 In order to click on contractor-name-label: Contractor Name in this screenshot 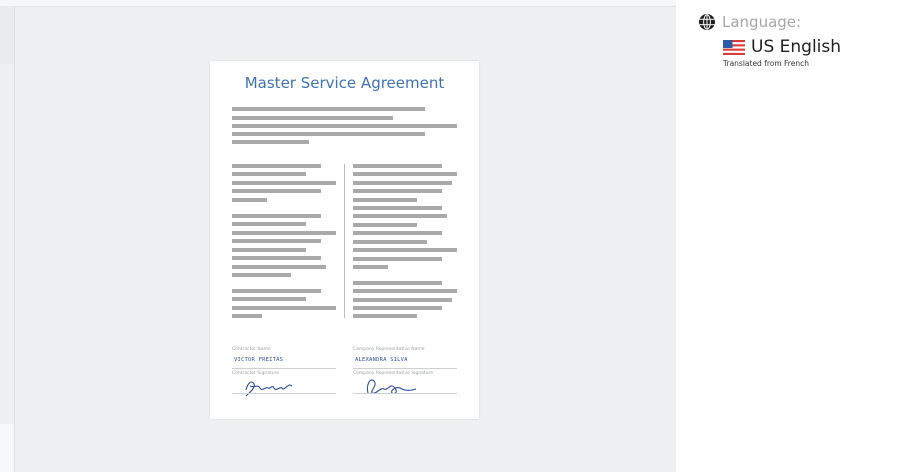, I will do `click(251, 349)`.